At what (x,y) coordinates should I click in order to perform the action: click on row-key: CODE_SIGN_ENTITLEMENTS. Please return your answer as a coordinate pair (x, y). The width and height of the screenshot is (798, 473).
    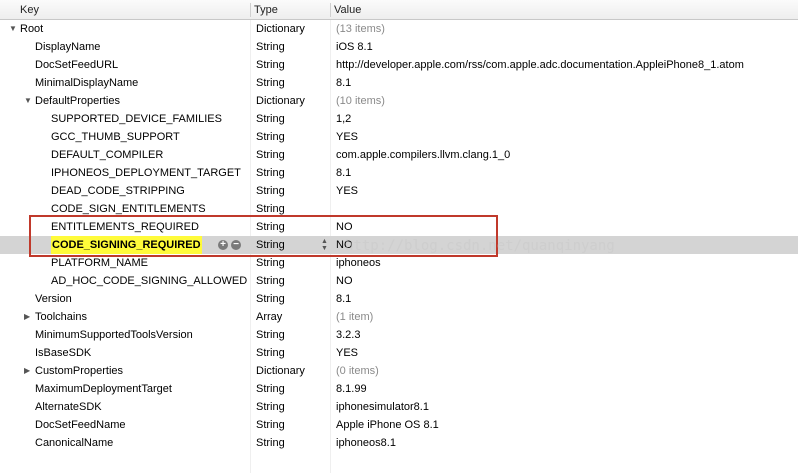
    Looking at the image, I should click on (128, 209).